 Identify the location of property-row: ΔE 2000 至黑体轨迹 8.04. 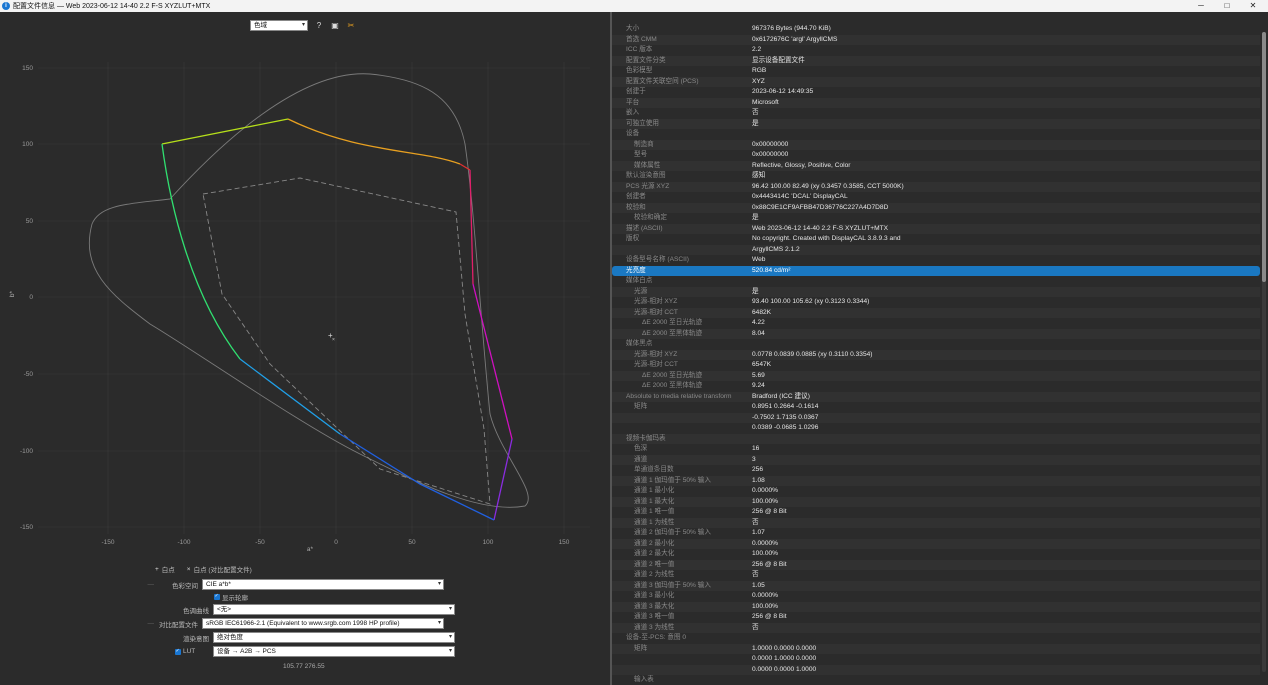
(936, 333).